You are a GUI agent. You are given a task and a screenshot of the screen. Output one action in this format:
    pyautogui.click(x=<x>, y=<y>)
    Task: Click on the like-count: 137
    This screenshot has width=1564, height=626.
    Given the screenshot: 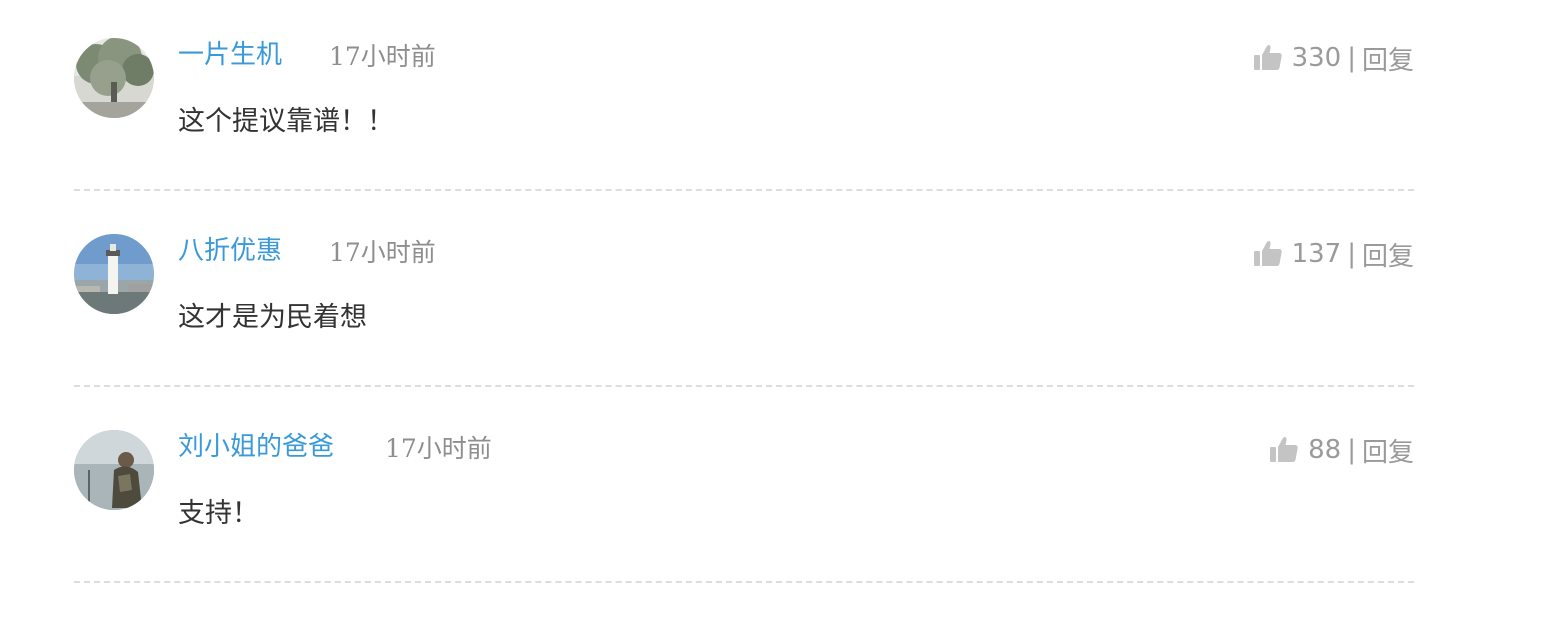 What is the action you would take?
    pyautogui.click(x=1316, y=254)
    